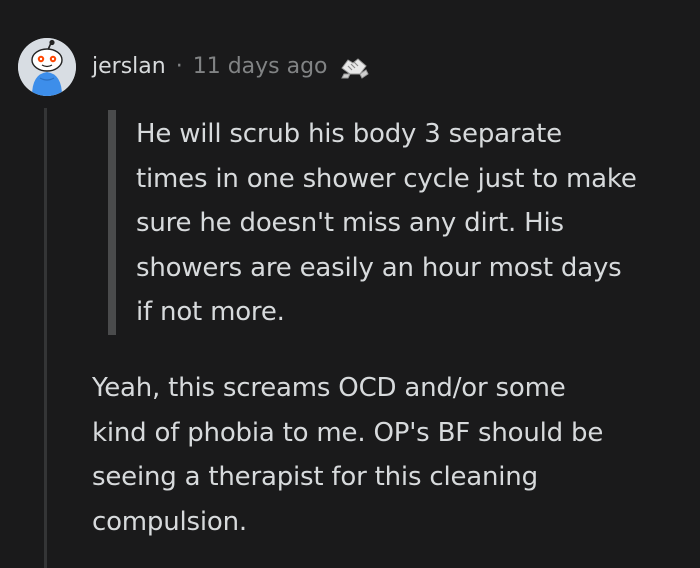 The height and width of the screenshot is (568, 700). Describe the element at coordinates (260, 66) in the screenshot. I see `timestamp-link: 11 days ago` at that location.